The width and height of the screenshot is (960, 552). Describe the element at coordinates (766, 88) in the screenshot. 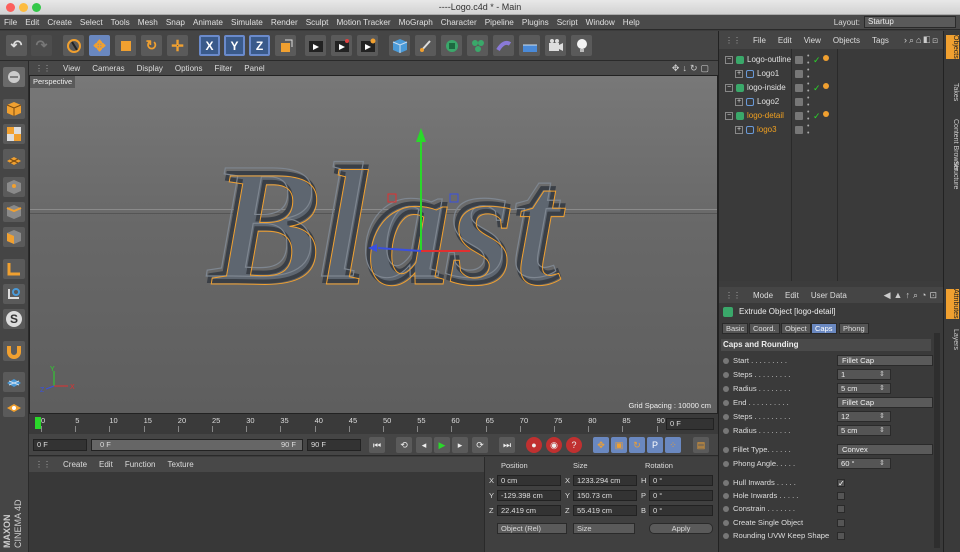

I see `object-name: logo-inside` at that location.